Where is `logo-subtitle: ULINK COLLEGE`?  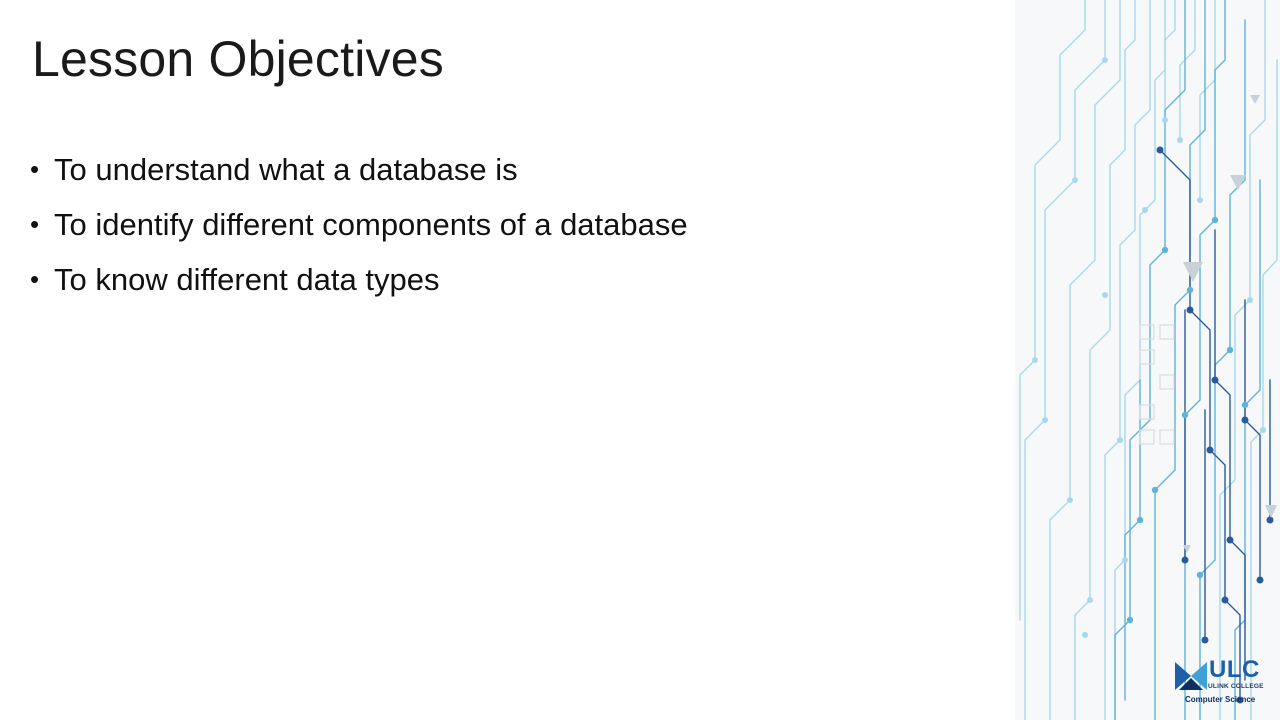
logo-subtitle: ULINK COLLEGE is located at coordinates (1236, 686).